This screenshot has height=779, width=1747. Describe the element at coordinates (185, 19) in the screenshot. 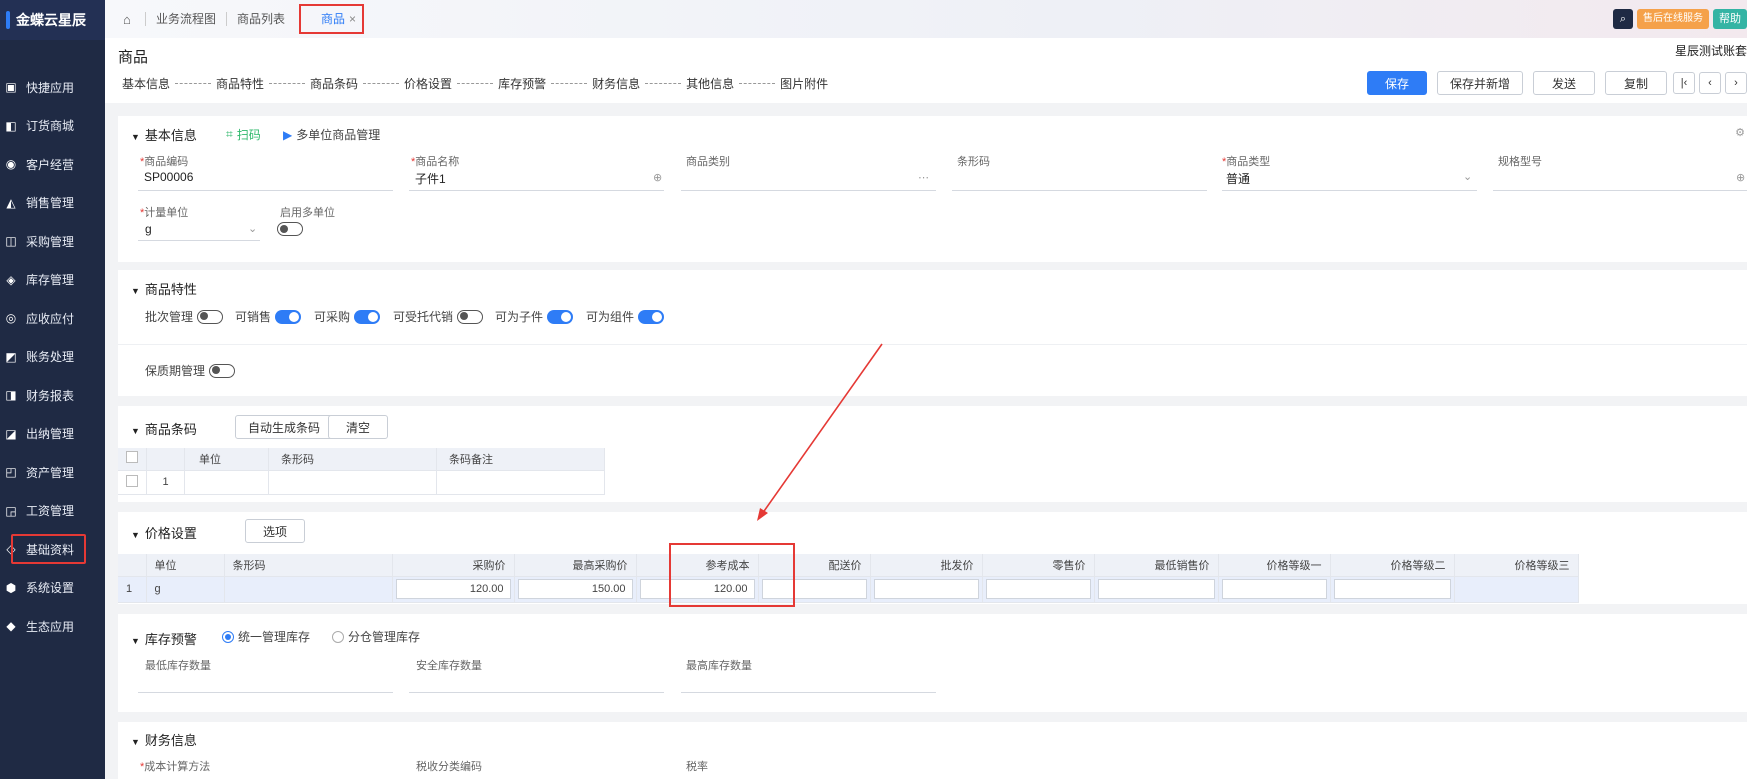

I see `tab-process: 业务流程图` at that location.